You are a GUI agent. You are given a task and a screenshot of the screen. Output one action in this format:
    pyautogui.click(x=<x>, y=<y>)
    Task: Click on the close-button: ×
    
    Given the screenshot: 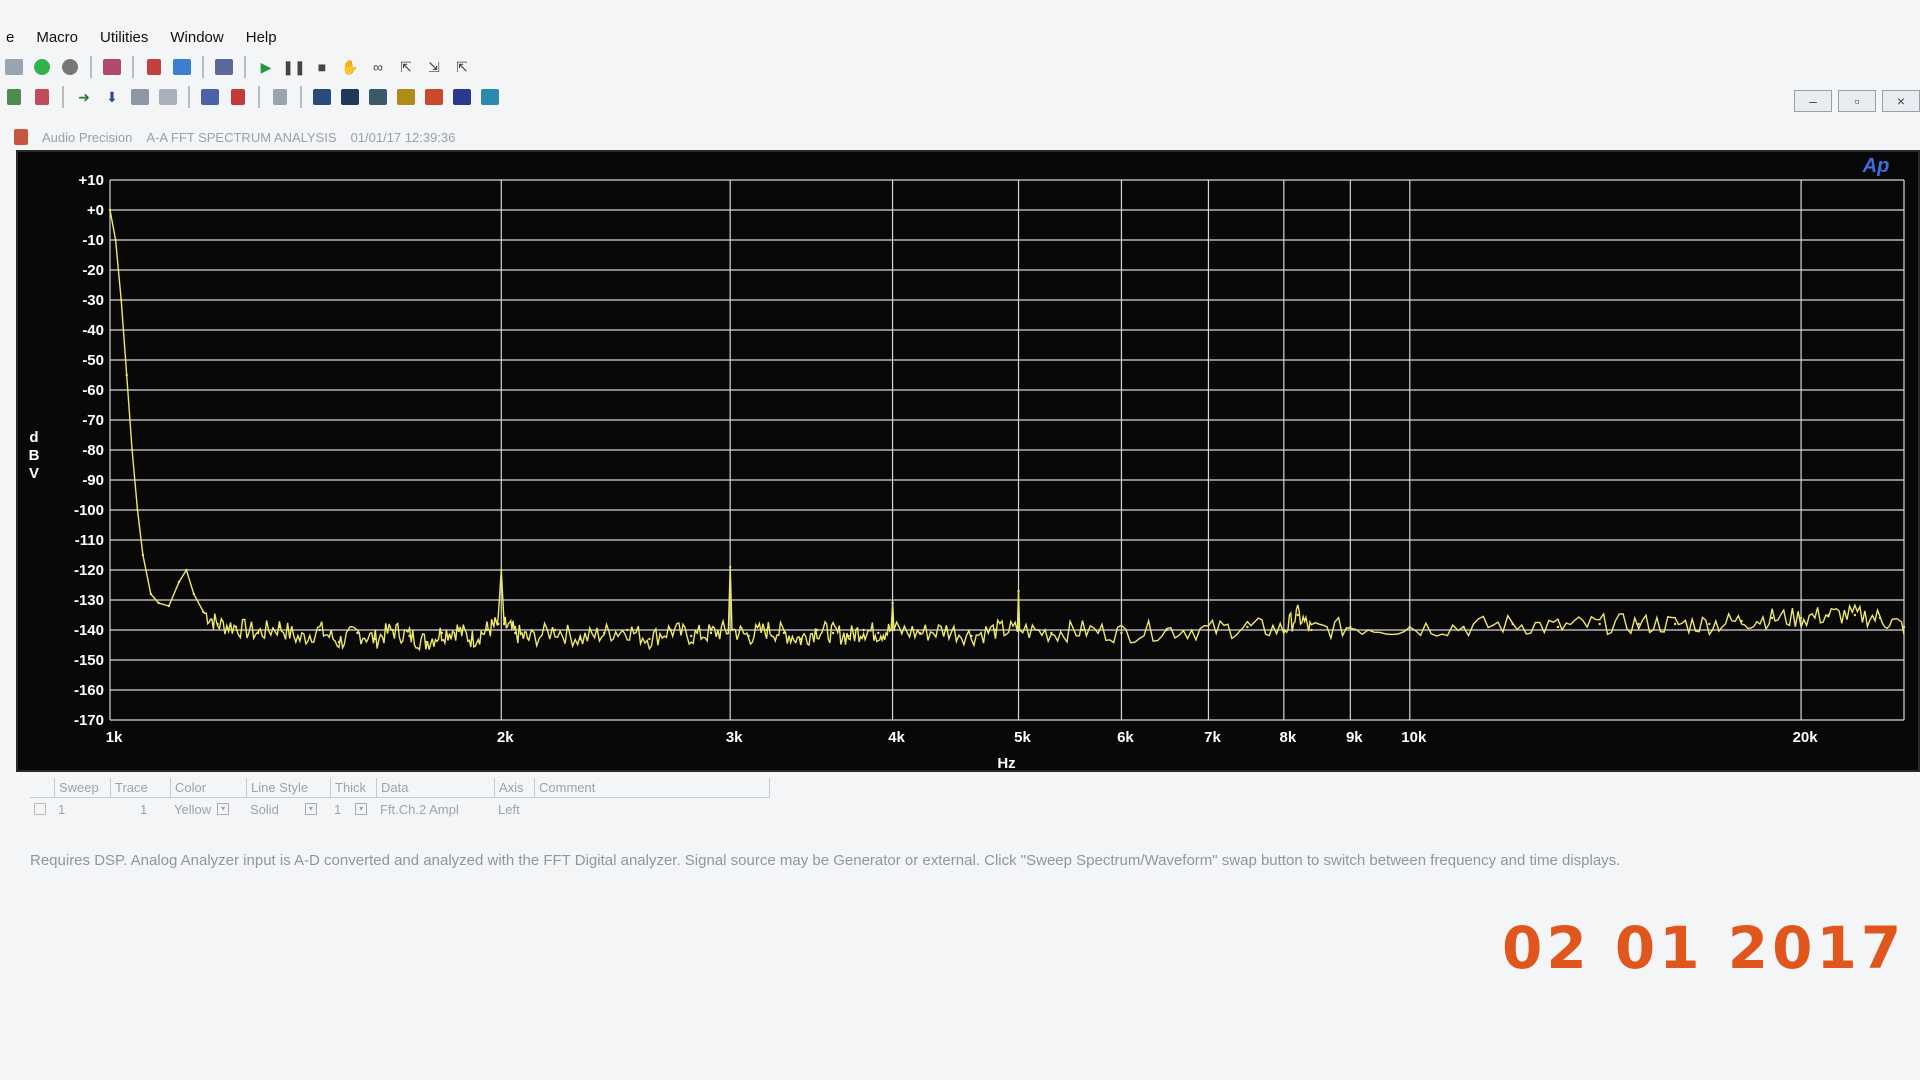 What is the action you would take?
    pyautogui.click(x=1901, y=101)
    